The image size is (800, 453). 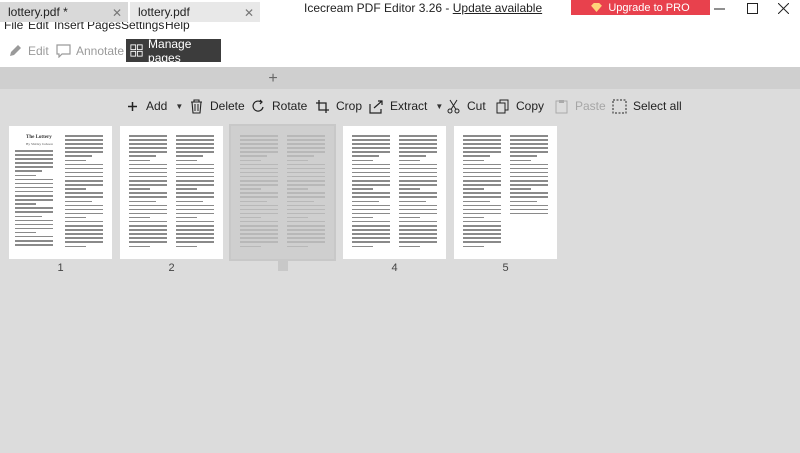 What do you see at coordinates (647, 106) in the screenshot?
I see `select-all-button: Select all` at bounding box center [647, 106].